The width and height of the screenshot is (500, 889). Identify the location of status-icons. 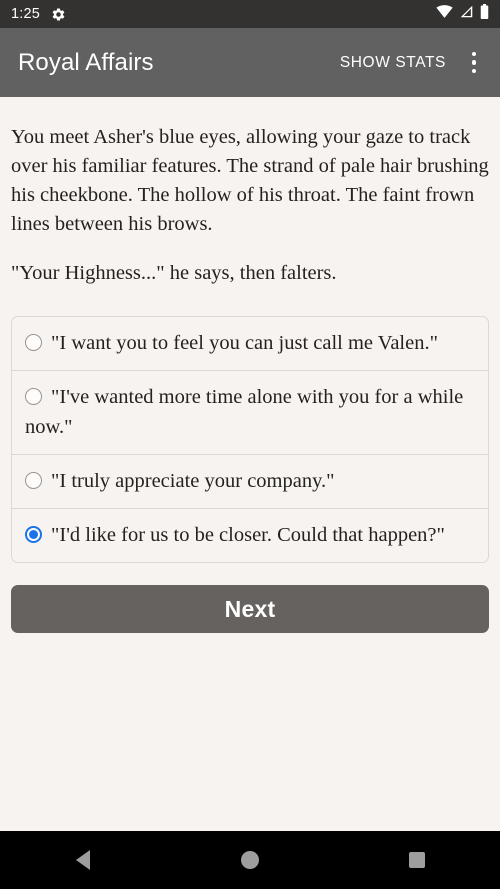
(462, 14).